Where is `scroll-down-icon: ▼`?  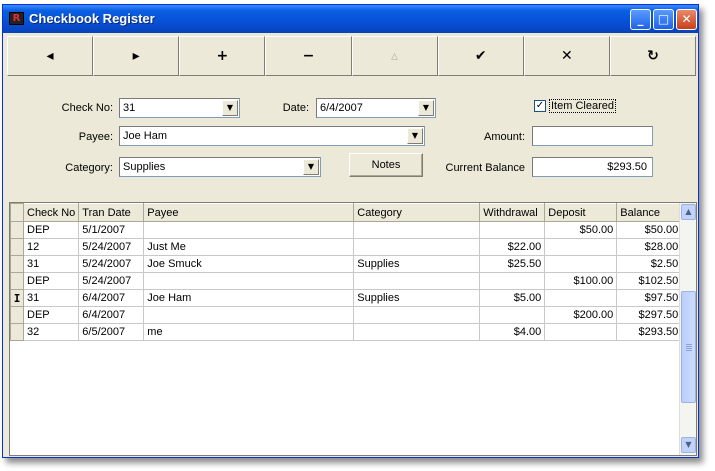 scroll-down-icon: ▼ is located at coordinates (688, 445).